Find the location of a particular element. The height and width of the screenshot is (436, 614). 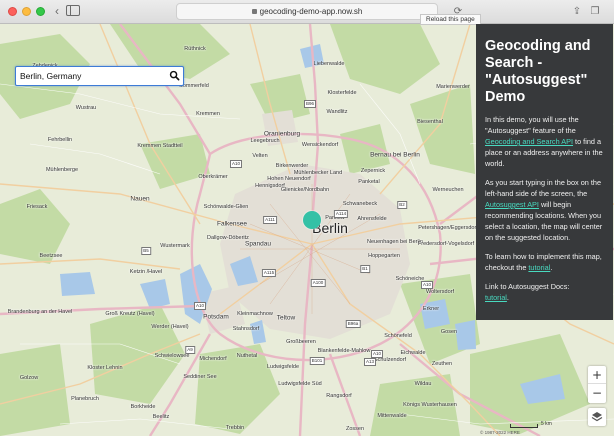

place-label: Blankenfelde-Mahlow is located at coordinates (344, 351).